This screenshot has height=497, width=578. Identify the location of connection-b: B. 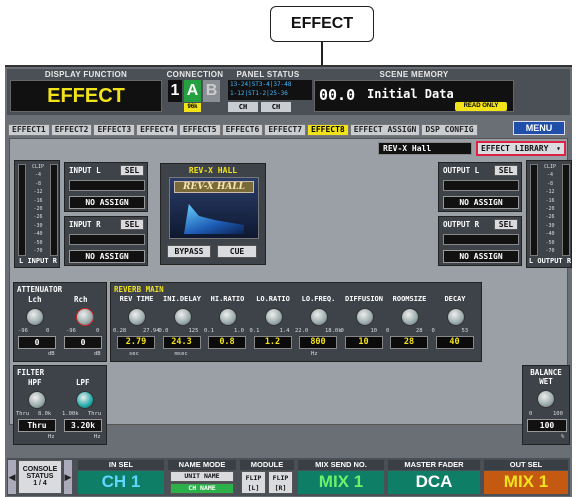
(211, 91).